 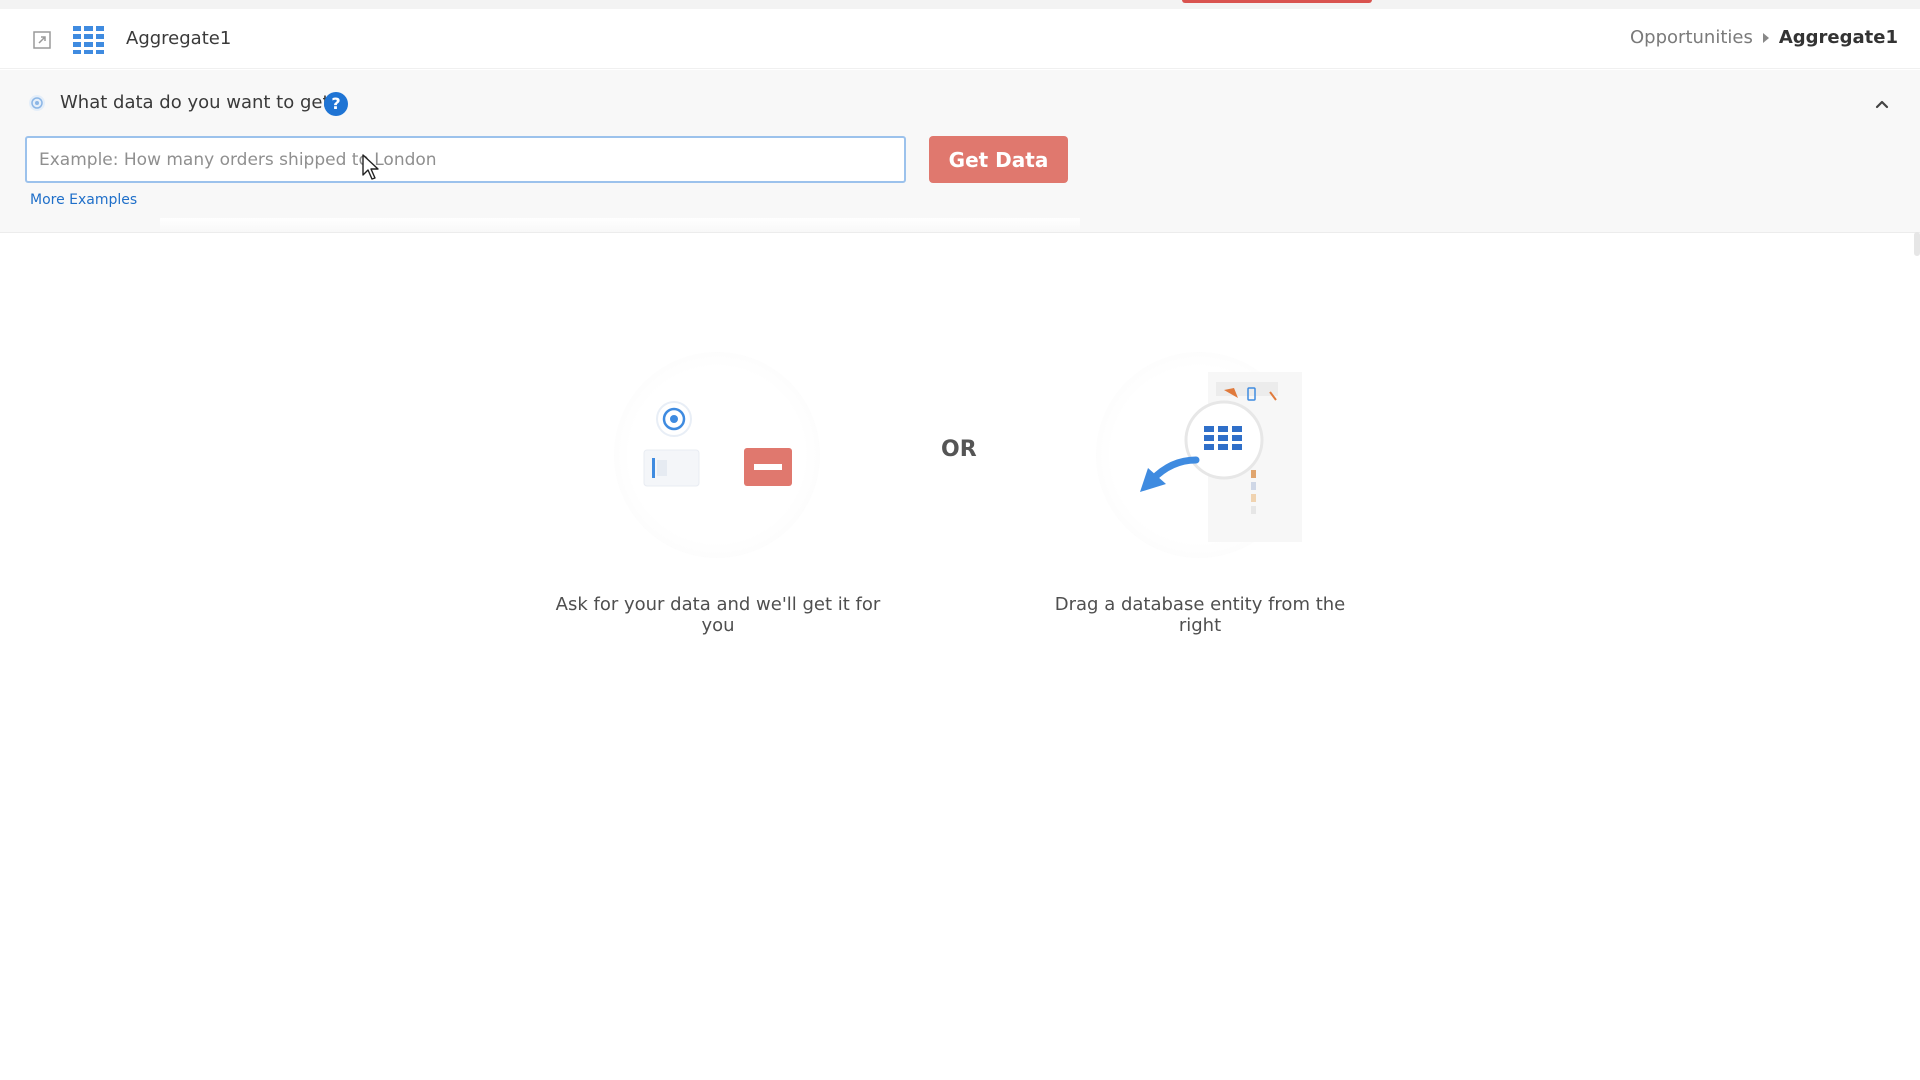 What do you see at coordinates (674, 419) in the screenshot?
I see `target-illustration-icon` at bounding box center [674, 419].